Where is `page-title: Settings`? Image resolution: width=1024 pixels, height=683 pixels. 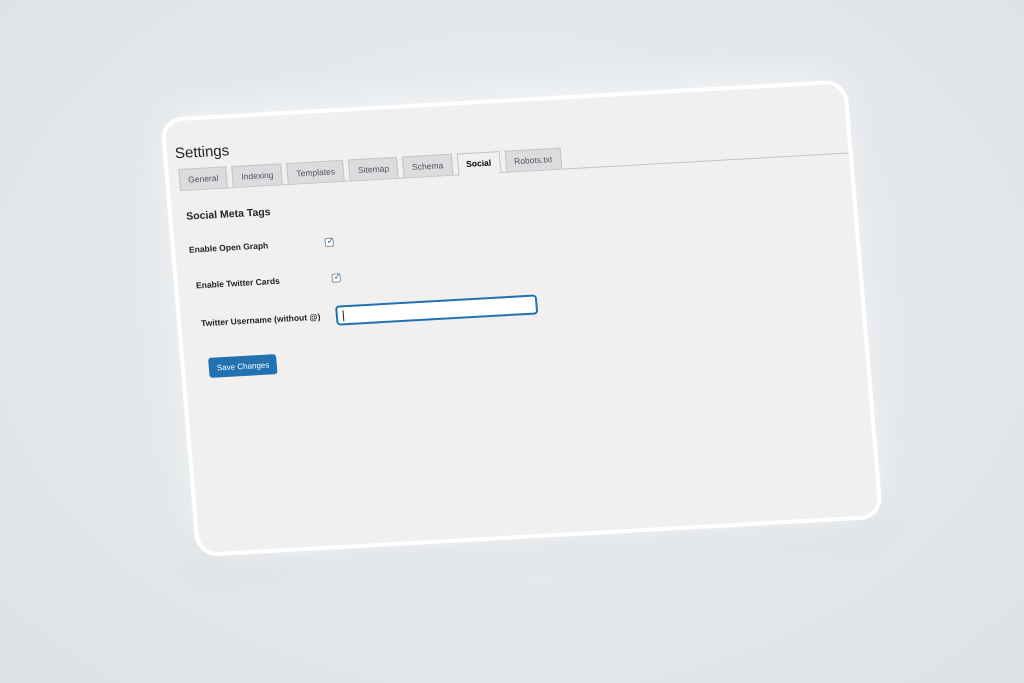
page-title: Settings is located at coordinates (202, 152).